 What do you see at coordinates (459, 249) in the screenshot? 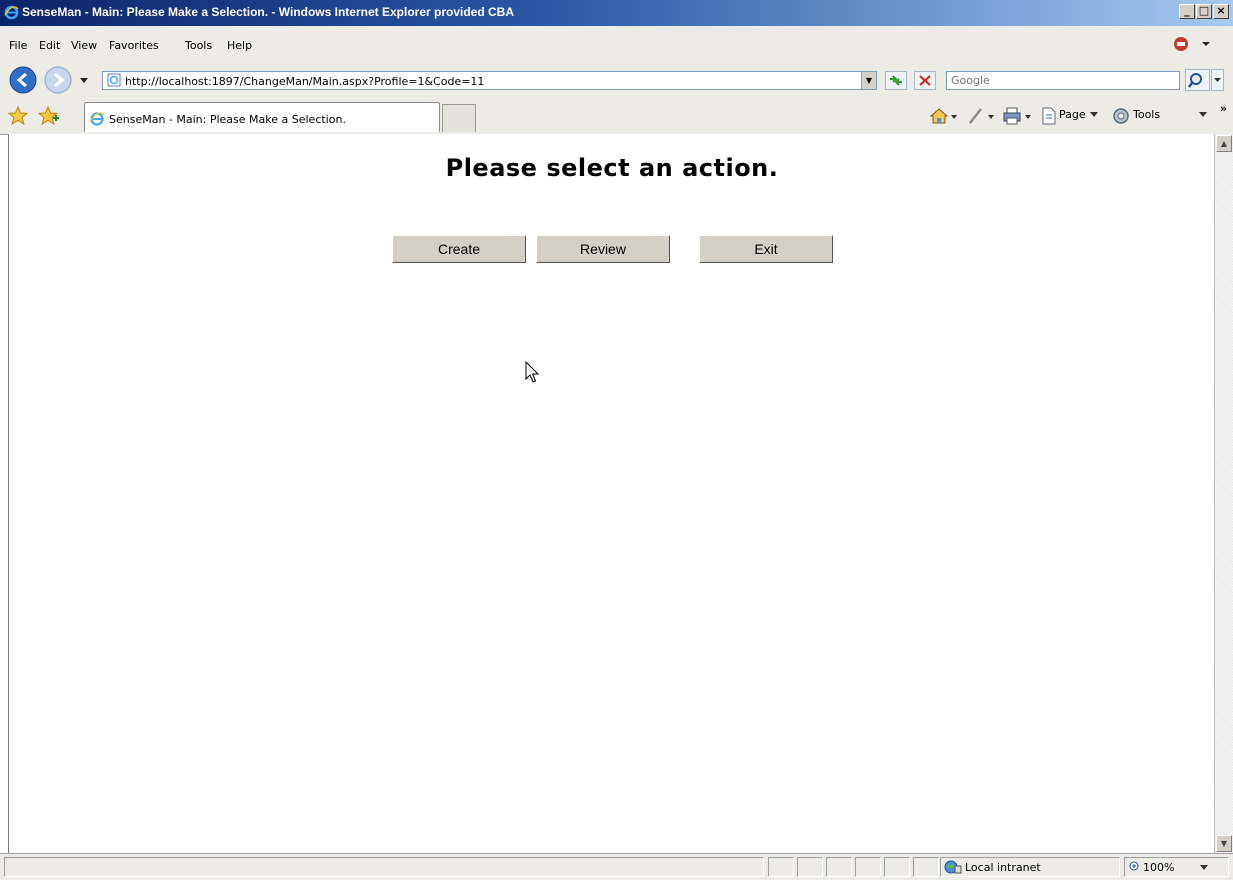
I see `create-button: Create` at bounding box center [459, 249].